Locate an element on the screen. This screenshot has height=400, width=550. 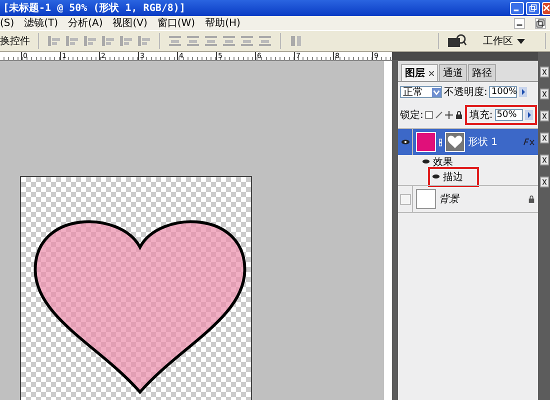
workspace-button: 工作区 is located at coordinates (504, 41).